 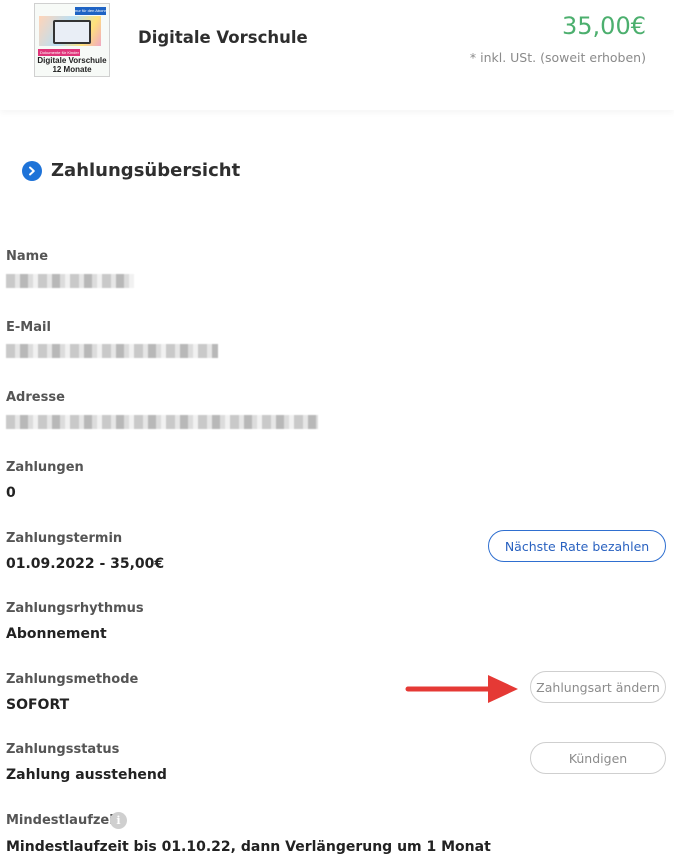 I want to click on payment-status-value: Zahlung ausstehend, so click(x=86, y=775).